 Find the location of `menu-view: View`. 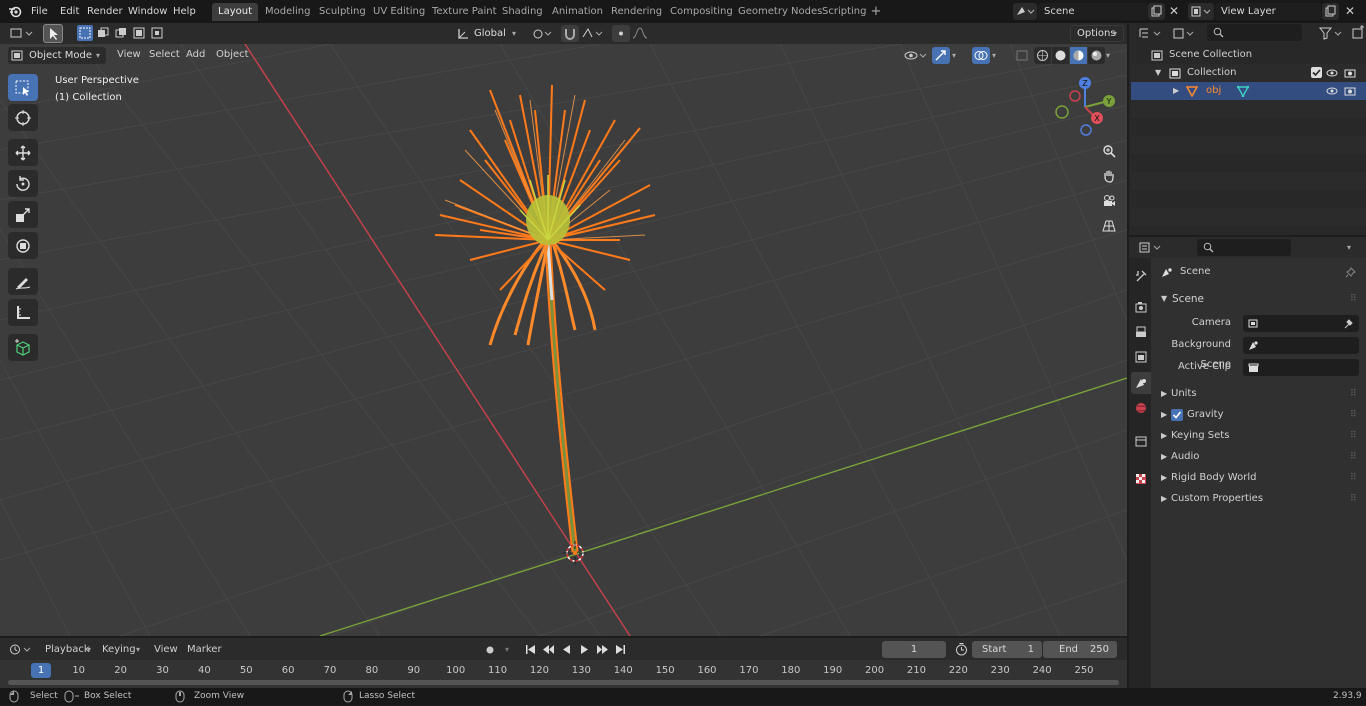

menu-view: View is located at coordinates (129, 54).